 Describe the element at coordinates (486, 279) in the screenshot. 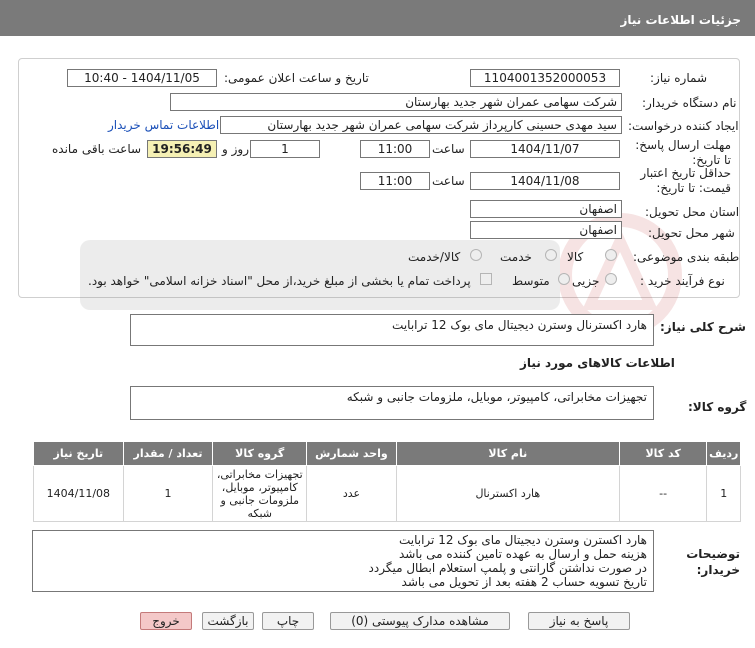

I see `treasury-payment-checkbox` at that location.